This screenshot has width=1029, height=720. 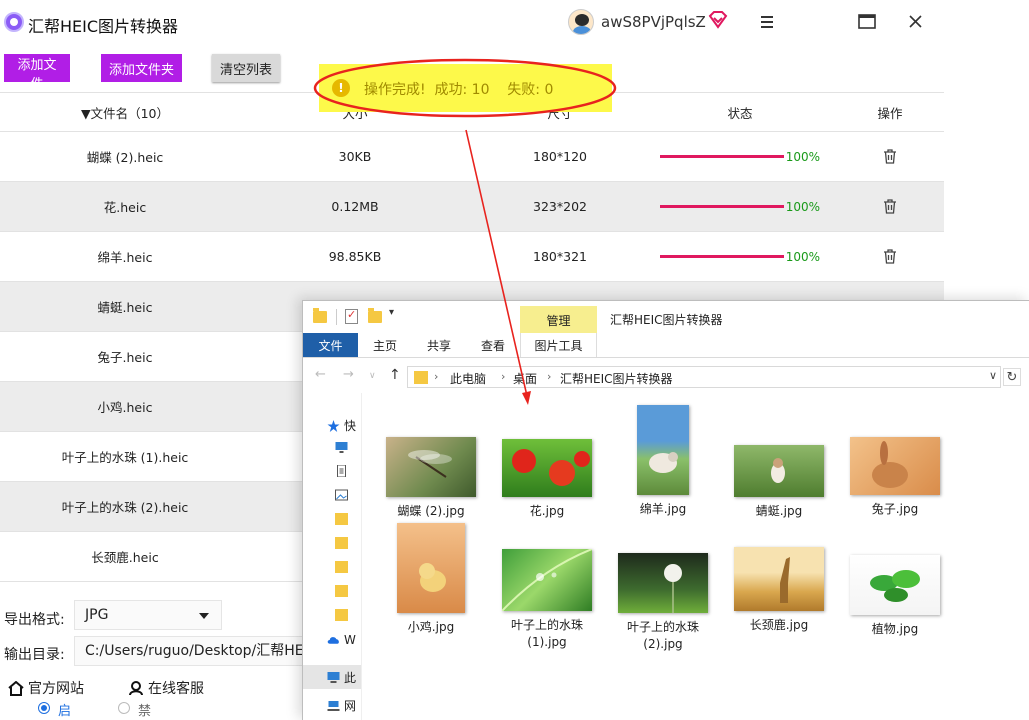 What do you see at coordinates (616, 378) in the screenshot?
I see `breadcrumb-folder: 汇帮HEIC图片转换器` at bounding box center [616, 378].